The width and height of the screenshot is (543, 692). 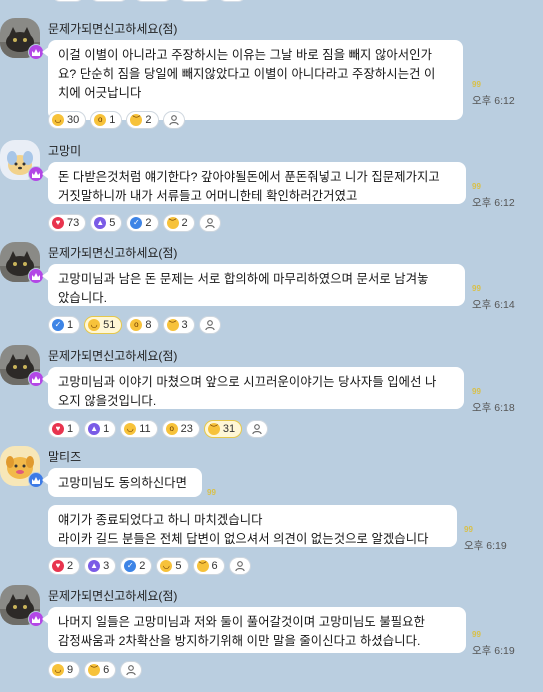 What do you see at coordinates (67, 223) in the screenshot?
I see `reaction-heart: ♥ 73` at bounding box center [67, 223].